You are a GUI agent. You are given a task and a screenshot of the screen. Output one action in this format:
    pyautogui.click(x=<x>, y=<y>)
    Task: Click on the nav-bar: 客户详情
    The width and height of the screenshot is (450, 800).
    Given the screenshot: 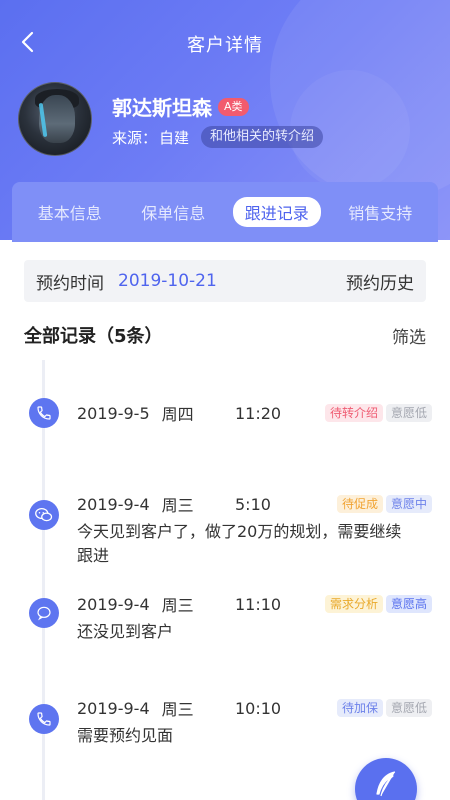 What is the action you would take?
    pyautogui.click(x=225, y=44)
    